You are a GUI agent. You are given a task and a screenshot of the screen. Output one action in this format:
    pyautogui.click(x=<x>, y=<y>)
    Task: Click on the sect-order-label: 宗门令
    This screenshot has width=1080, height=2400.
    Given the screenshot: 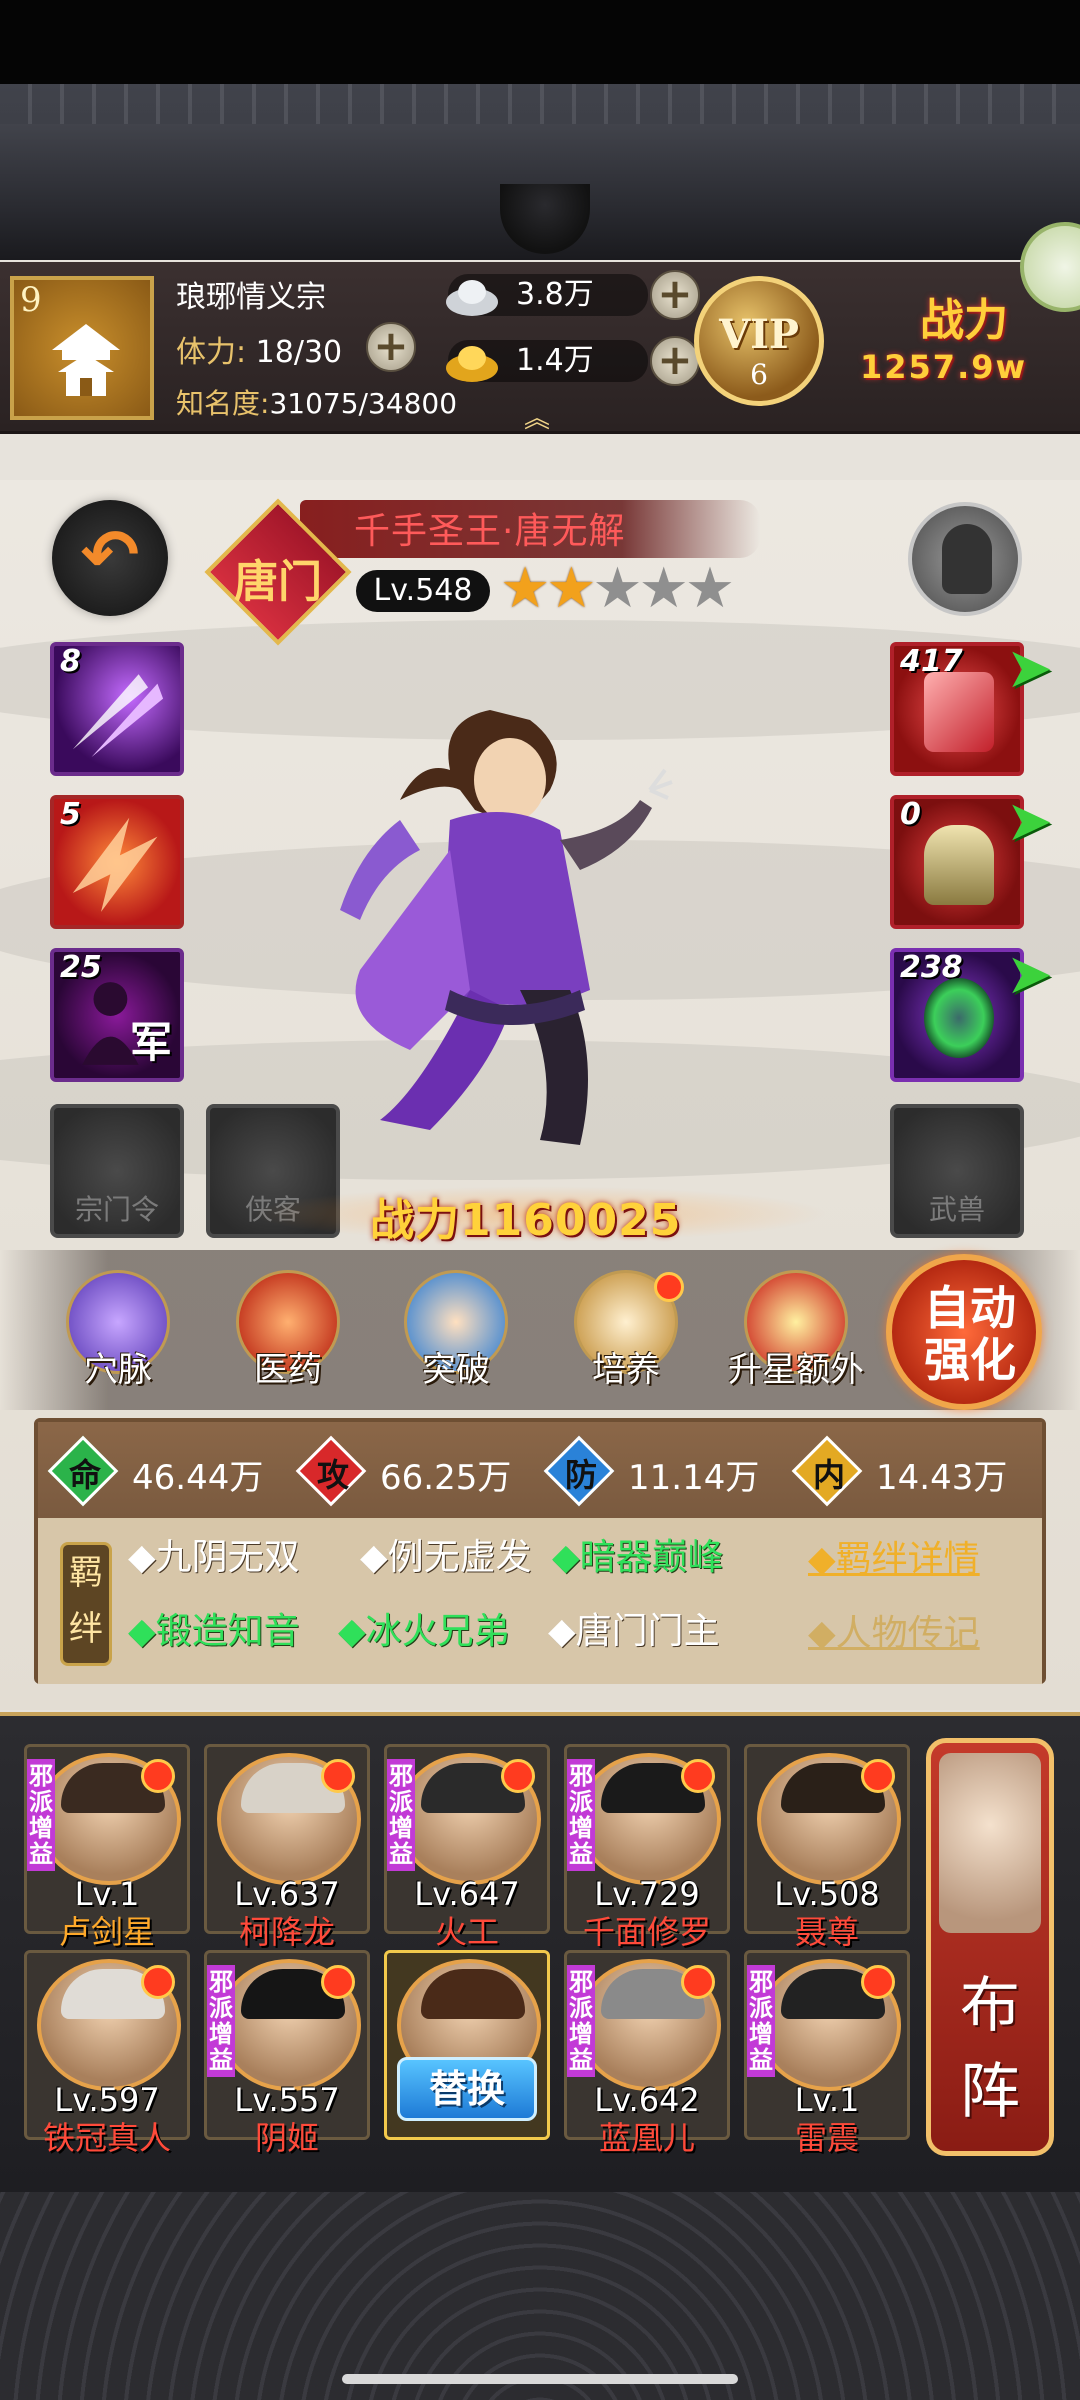 What is the action you would take?
    pyautogui.click(x=116, y=1209)
    